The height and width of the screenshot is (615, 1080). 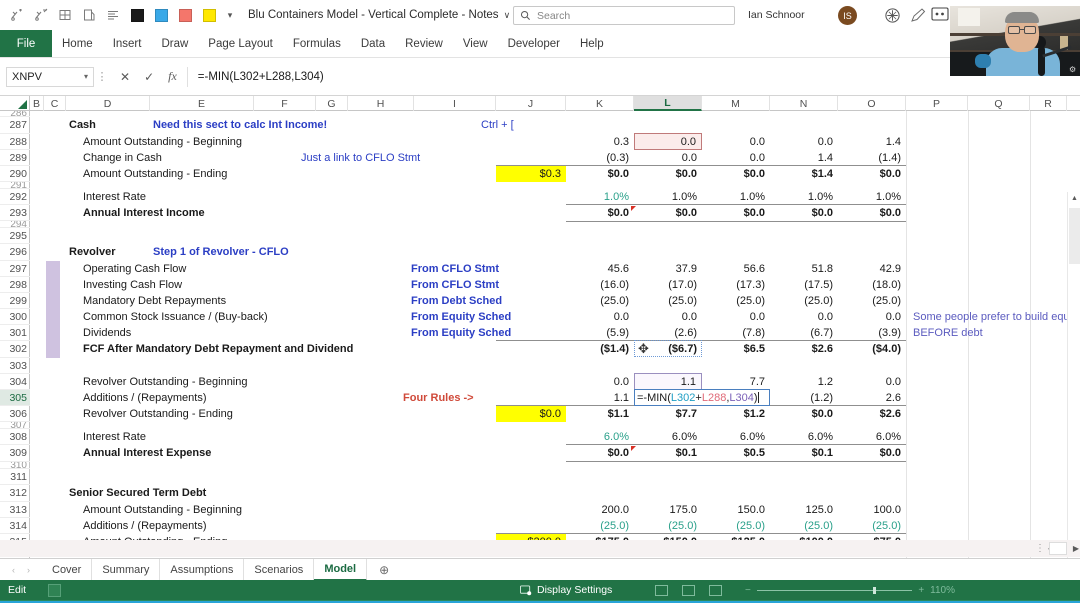 What do you see at coordinates (176, 493) in the screenshot?
I see `cell-D312-term-debt-title: Senior Secured Term Debt` at bounding box center [176, 493].